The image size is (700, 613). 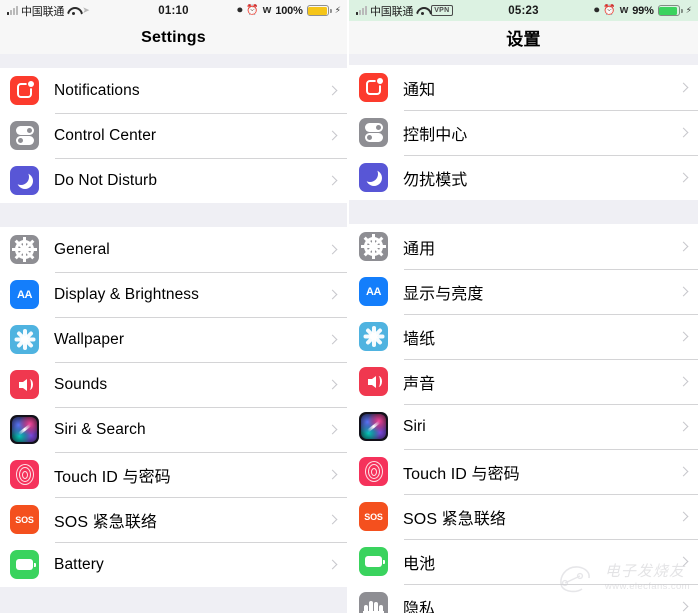 I want to click on left-nav-bar: Settings, so click(x=173, y=37).